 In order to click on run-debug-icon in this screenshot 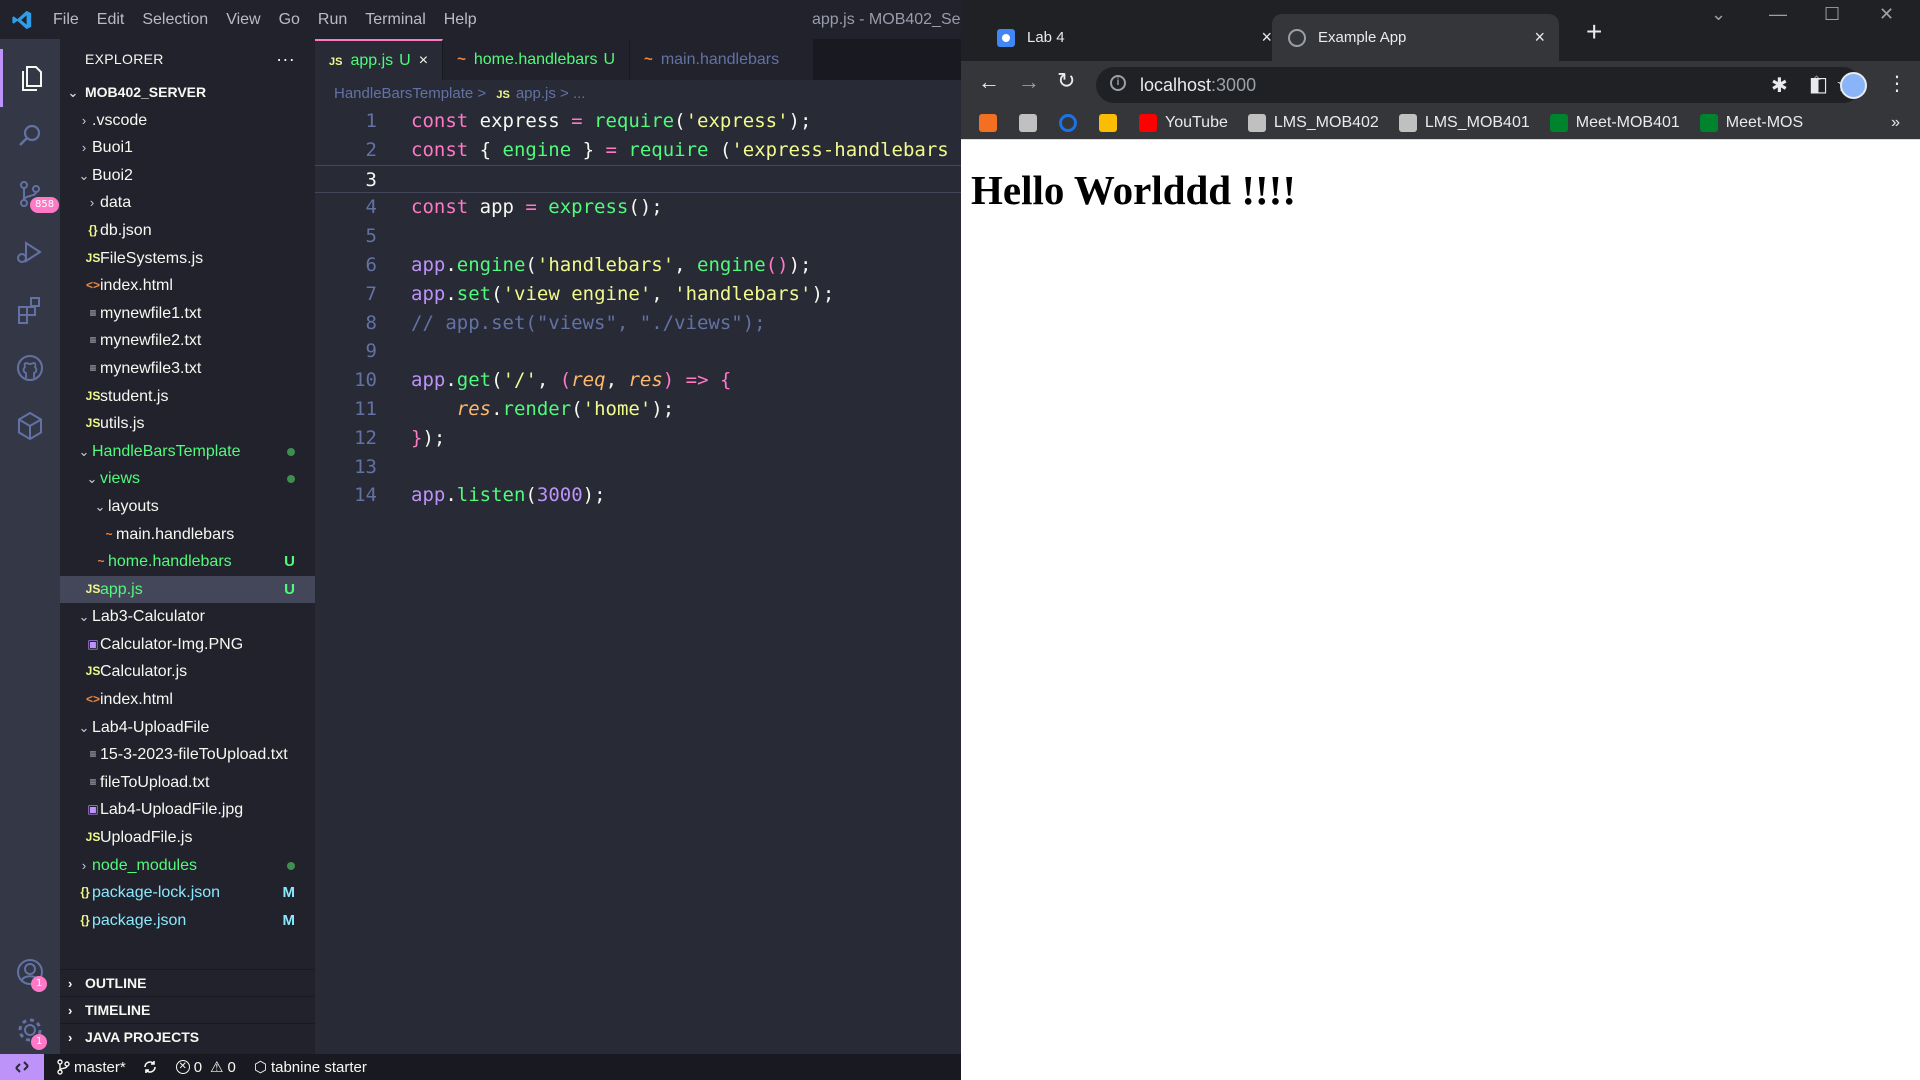, I will do `click(30, 252)`.